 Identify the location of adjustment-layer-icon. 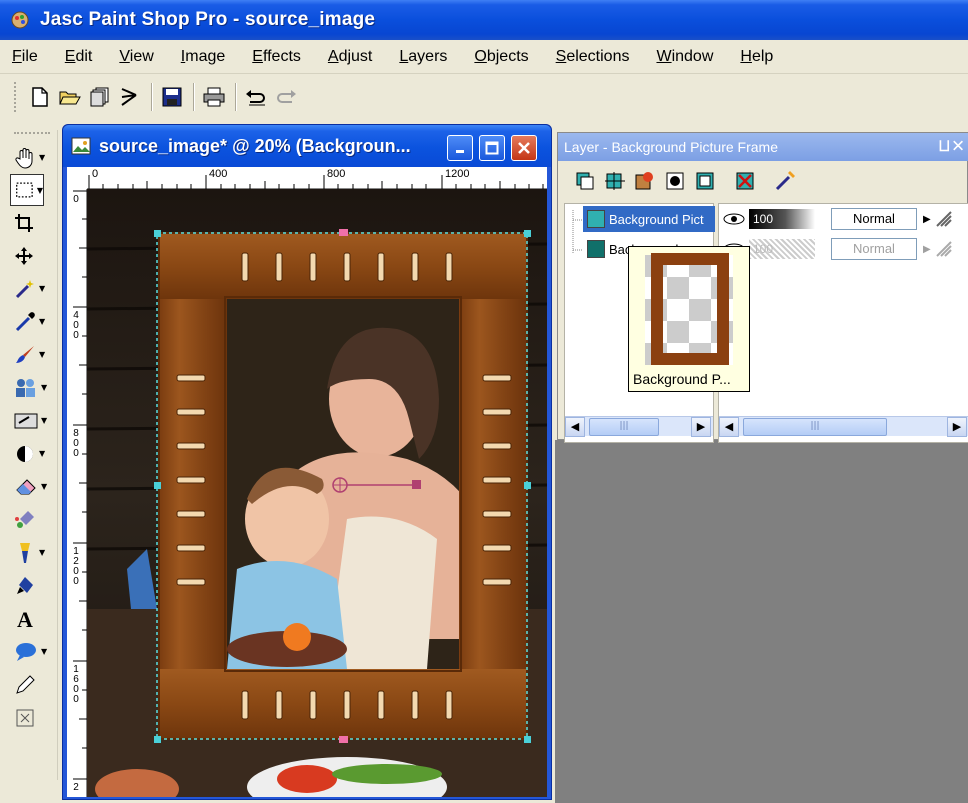
(705, 181).